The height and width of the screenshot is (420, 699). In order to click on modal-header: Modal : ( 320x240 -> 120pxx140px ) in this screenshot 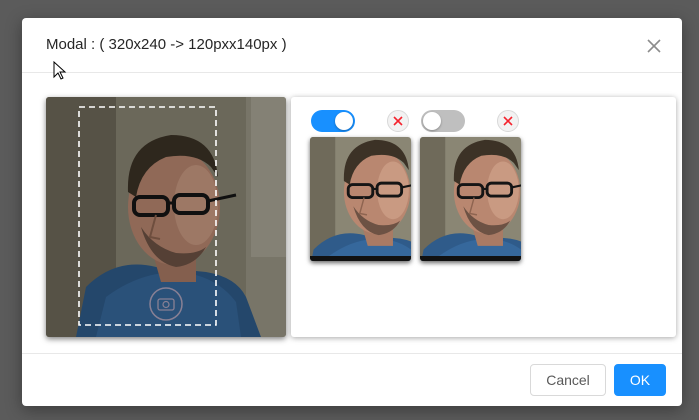, I will do `click(352, 45)`.